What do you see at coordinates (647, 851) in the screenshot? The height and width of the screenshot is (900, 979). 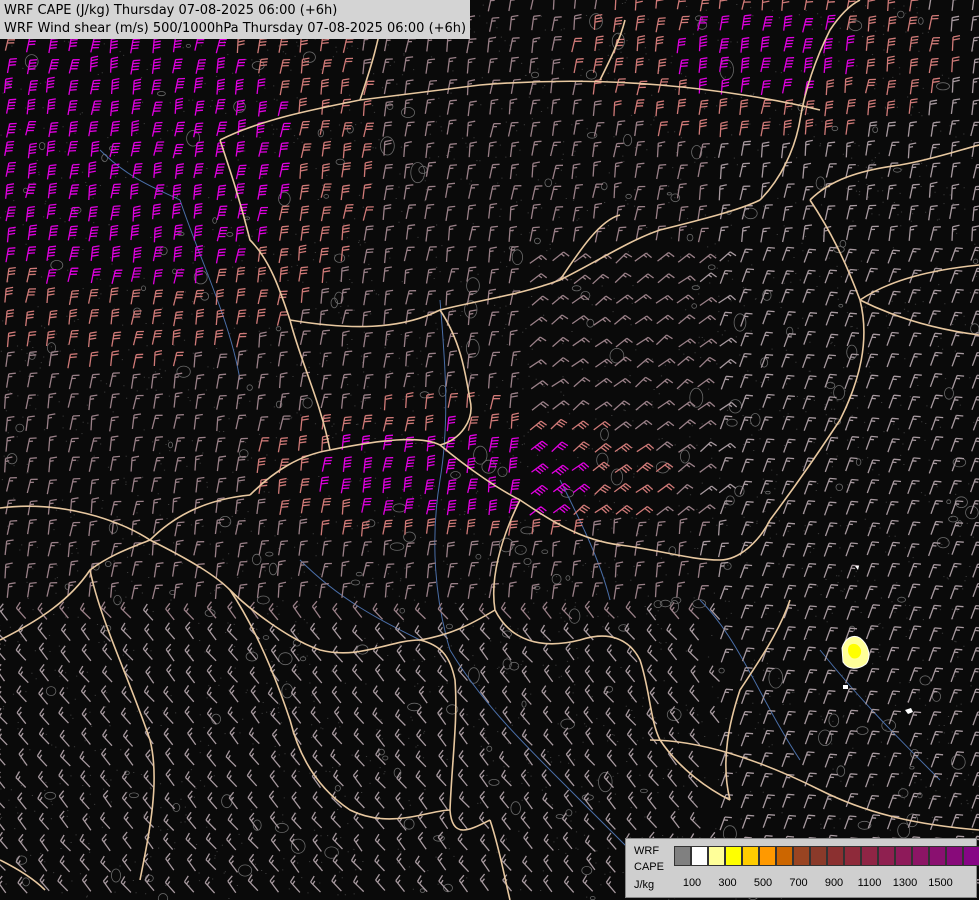 I see `legend-label-model: WRF` at bounding box center [647, 851].